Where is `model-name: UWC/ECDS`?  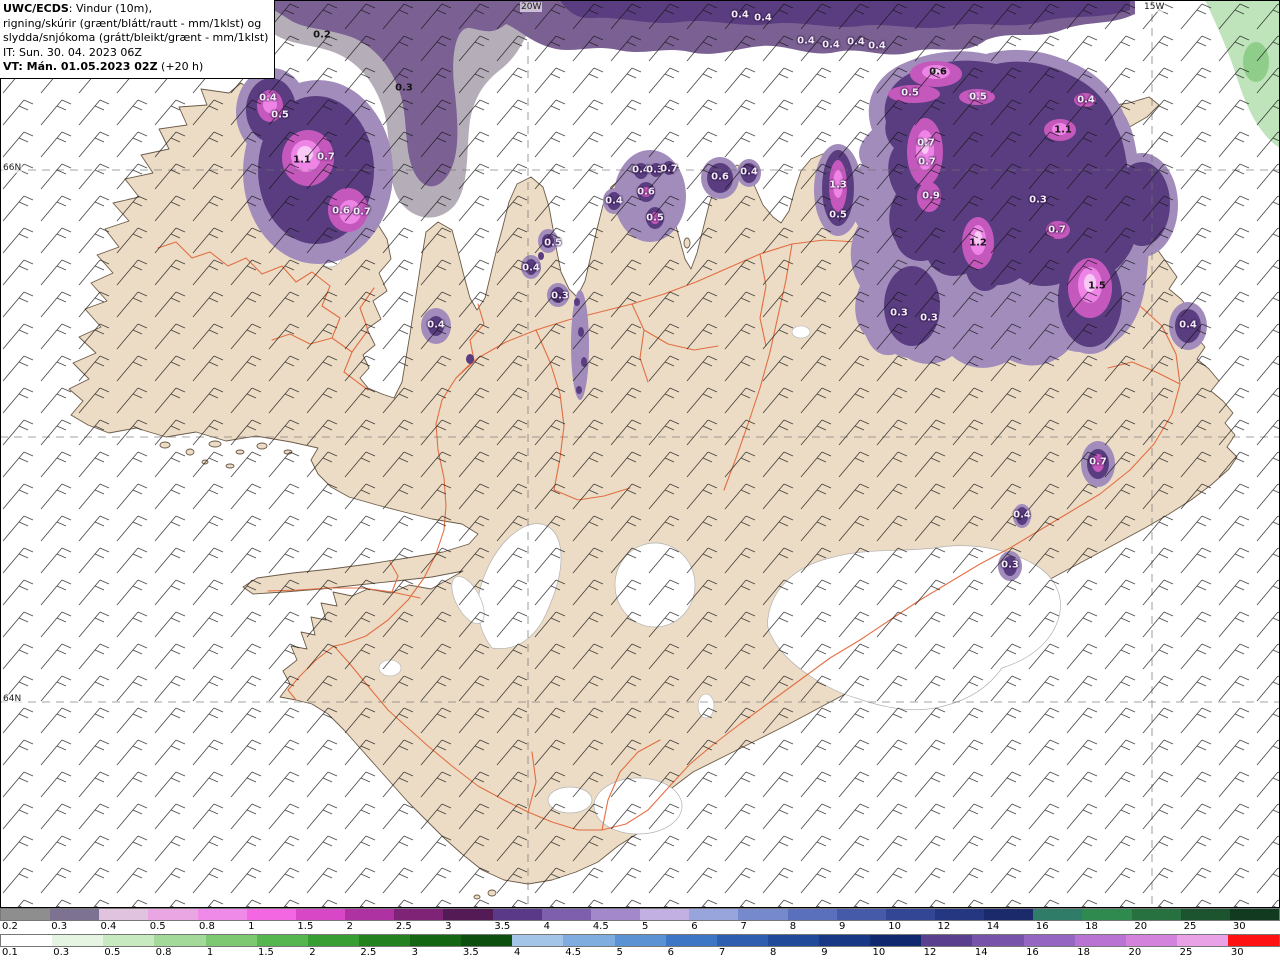 model-name: UWC/ECDS is located at coordinates (36, 8).